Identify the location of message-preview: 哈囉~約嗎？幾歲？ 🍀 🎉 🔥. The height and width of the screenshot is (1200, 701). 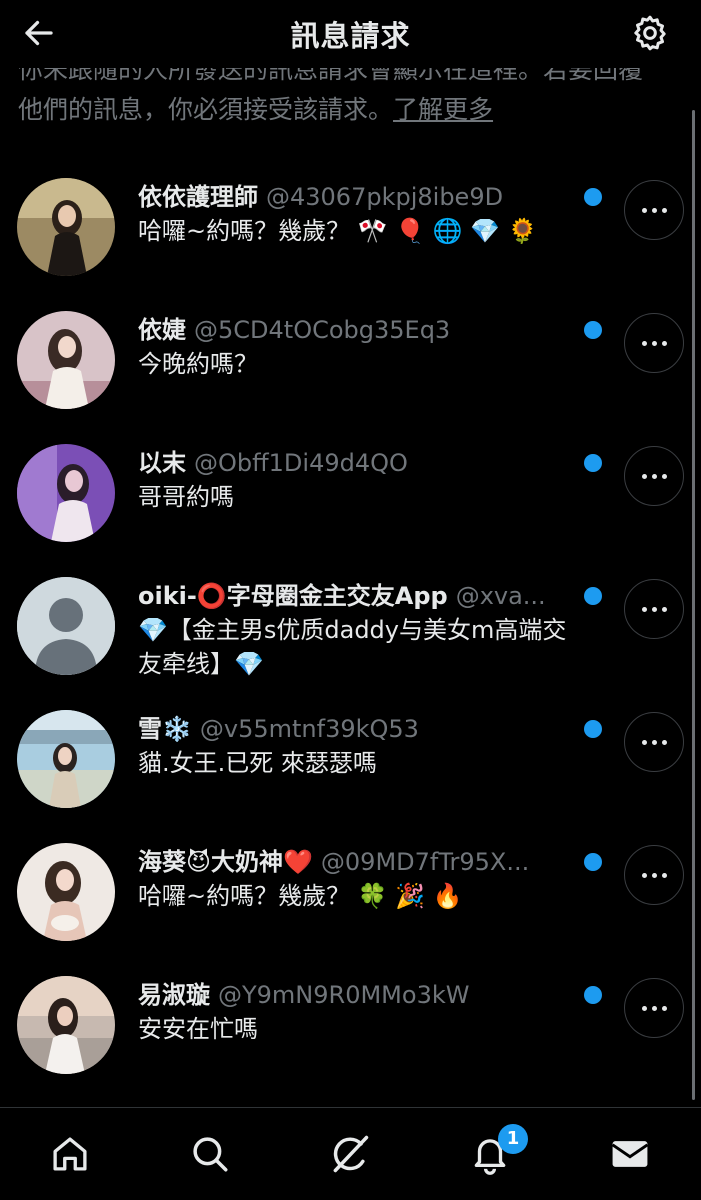
(300, 896).